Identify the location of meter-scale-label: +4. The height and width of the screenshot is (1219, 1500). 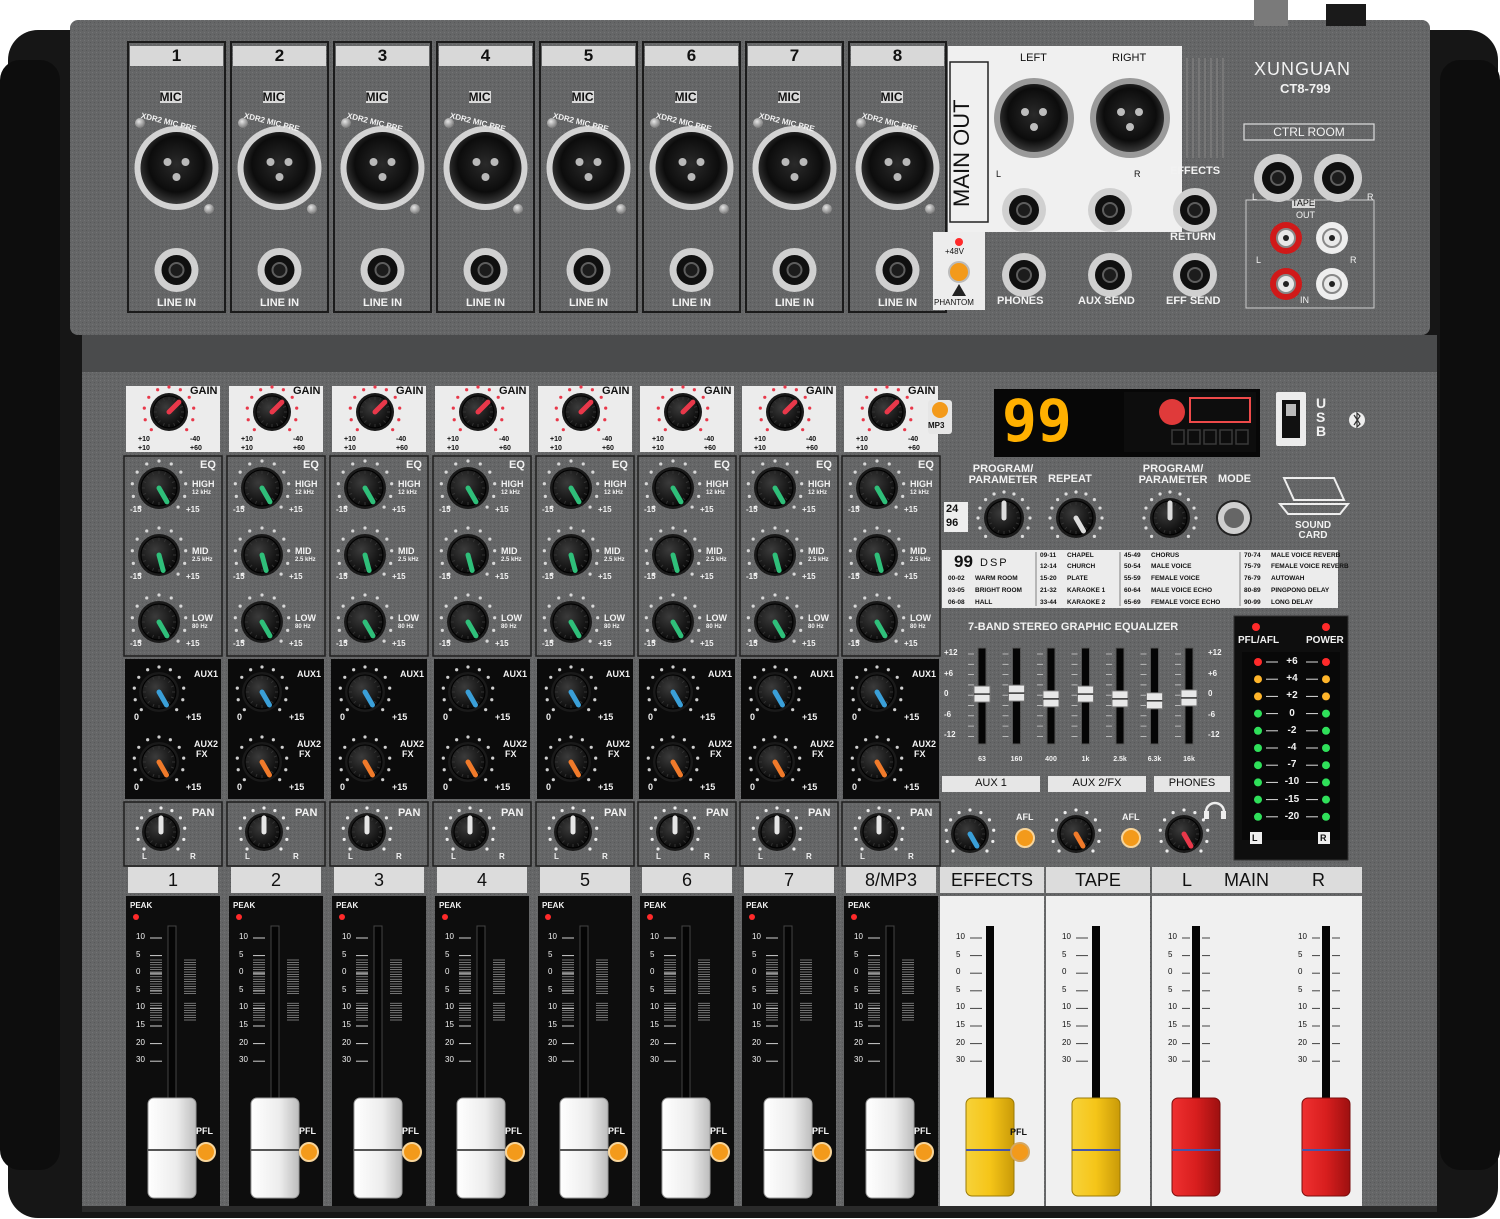
(1292, 679).